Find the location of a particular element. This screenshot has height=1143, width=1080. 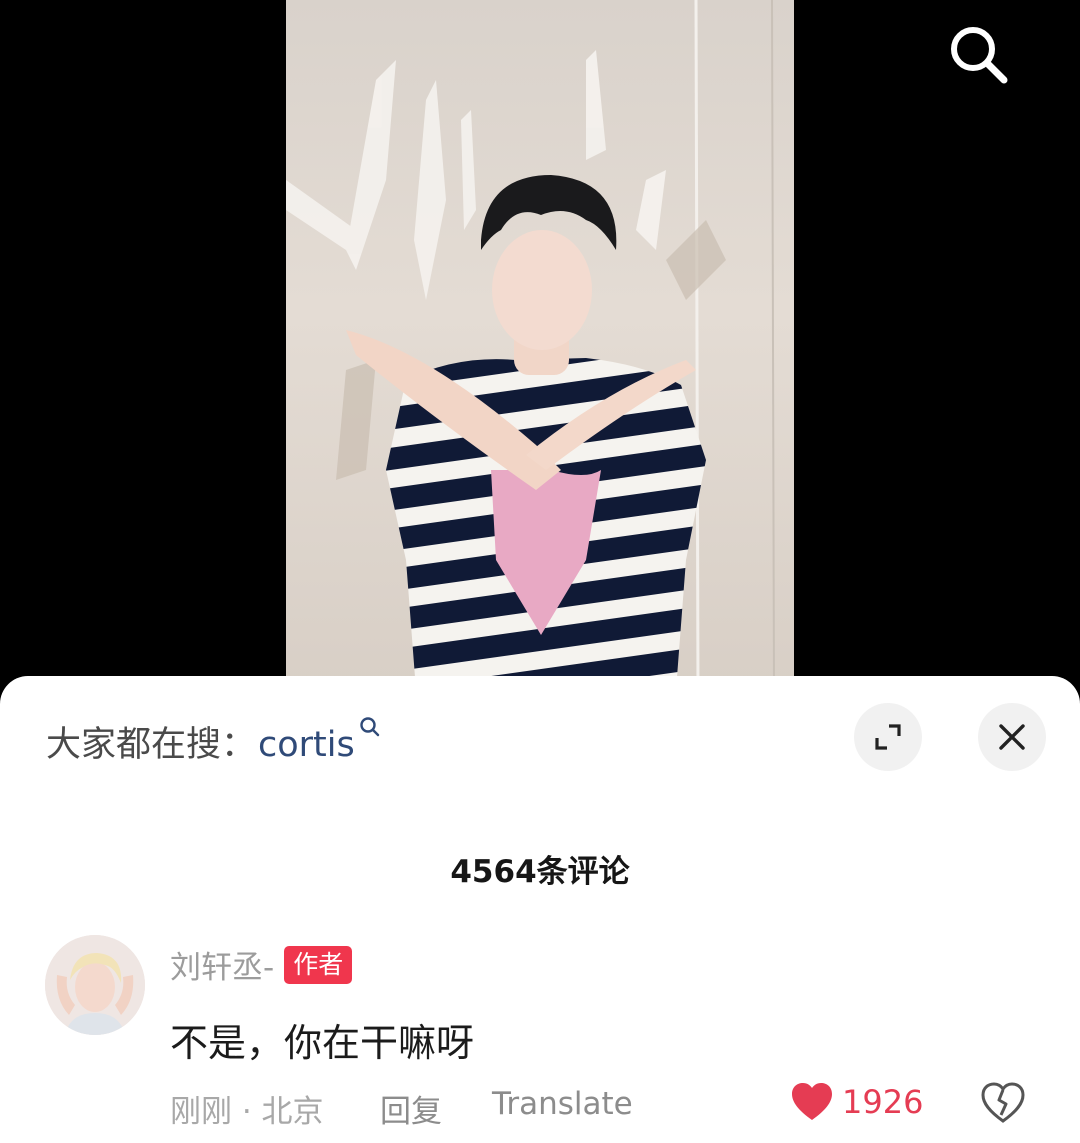

close-icon is located at coordinates (1012, 737).